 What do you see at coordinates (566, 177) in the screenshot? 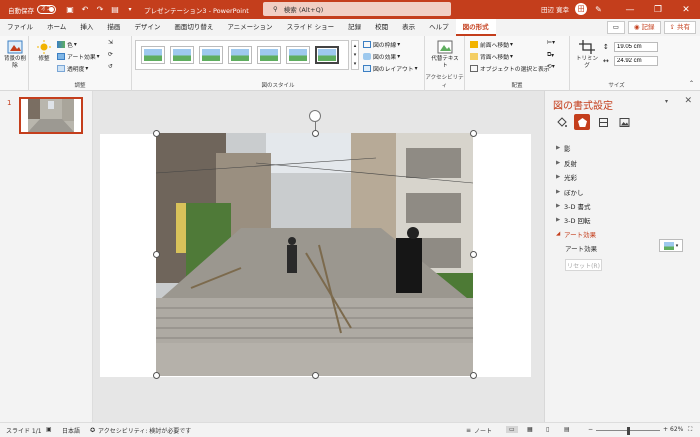
I see `section-glow: ▶ 光彩` at bounding box center [566, 177].